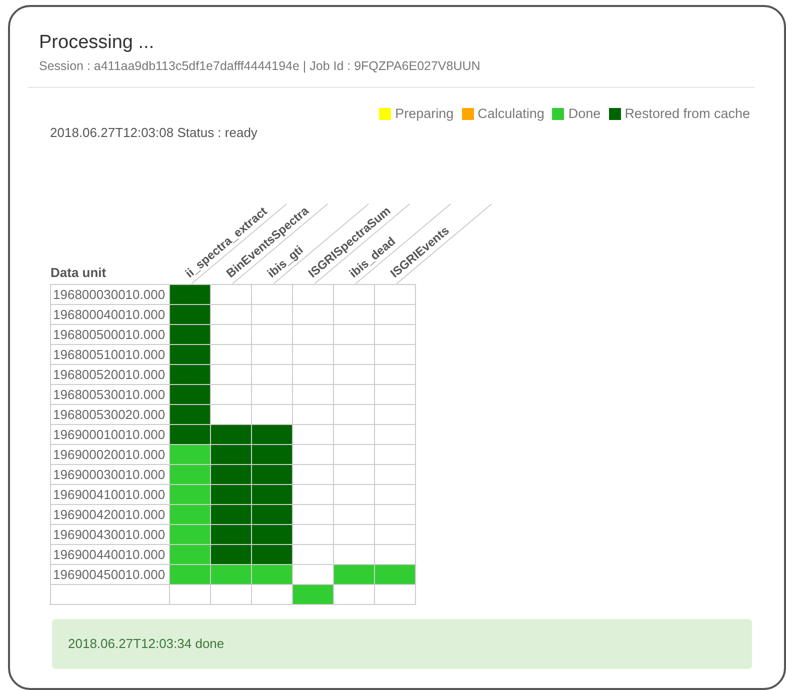 This screenshot has height=690, width=786. I want to click on table-cell: 196800500010.000, so click(110, 334).